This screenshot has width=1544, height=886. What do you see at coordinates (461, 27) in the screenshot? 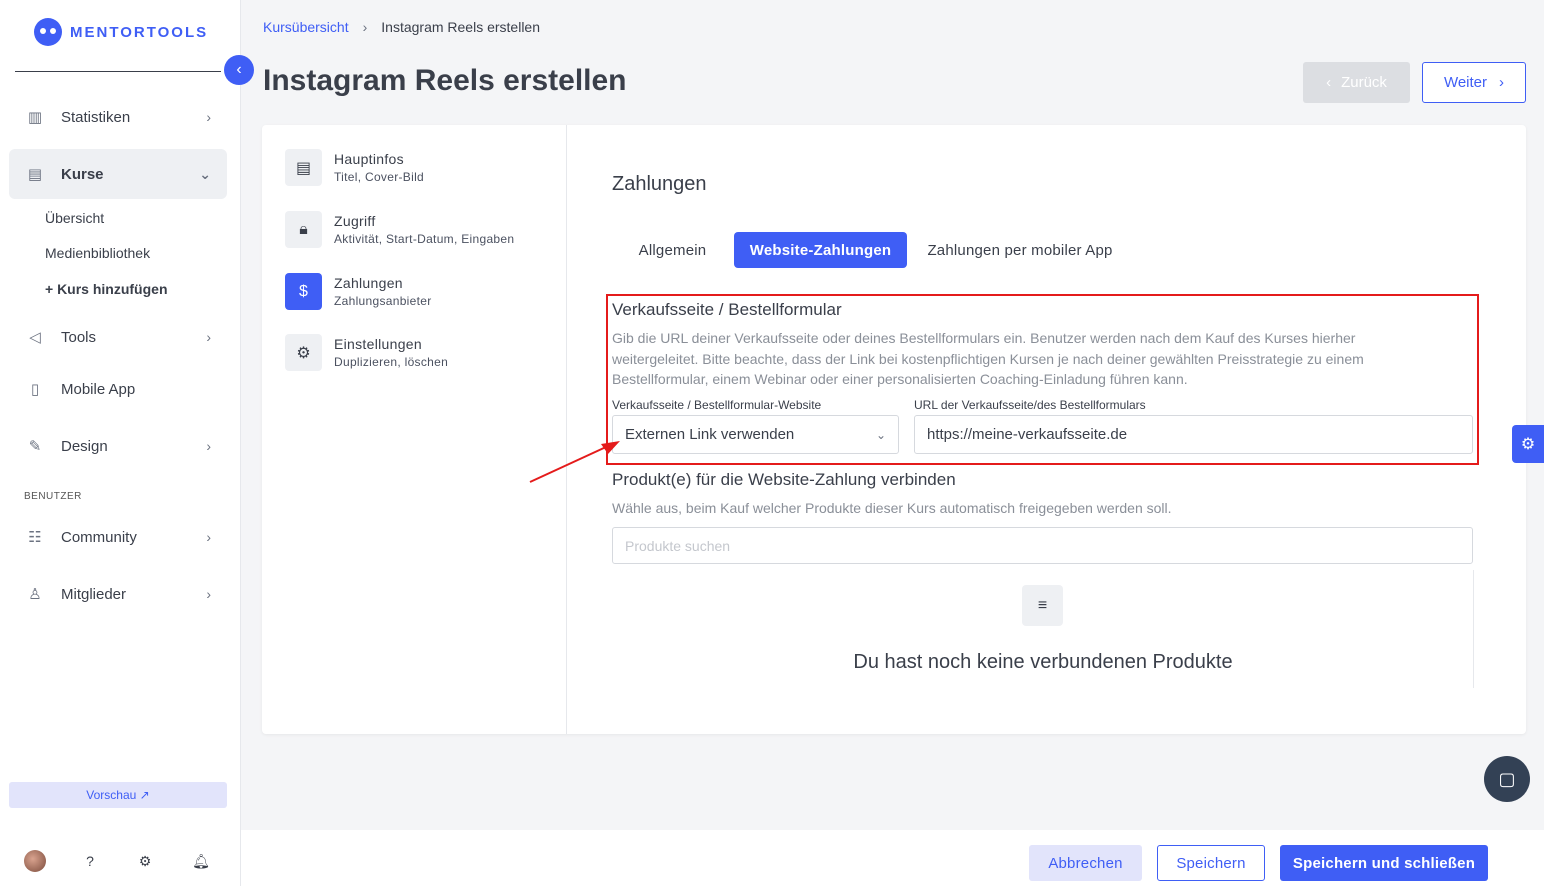
I see `breadcrumb-current: Instagram Reels erstellen` at bounding box center [461, 27].